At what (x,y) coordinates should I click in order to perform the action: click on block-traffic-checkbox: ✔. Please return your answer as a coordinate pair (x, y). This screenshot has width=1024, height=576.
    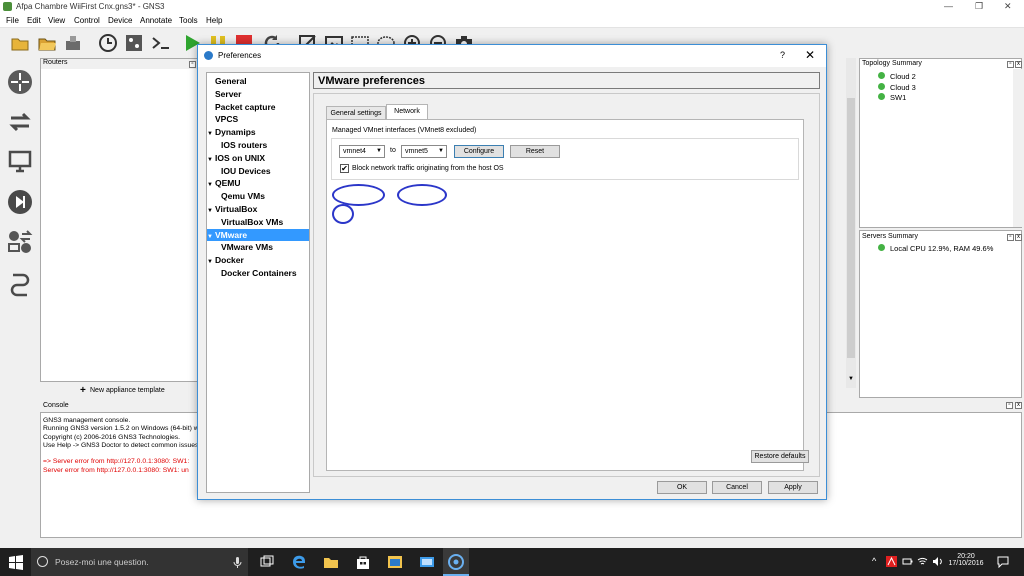
    Looking at the image, I should click on (344, 168).